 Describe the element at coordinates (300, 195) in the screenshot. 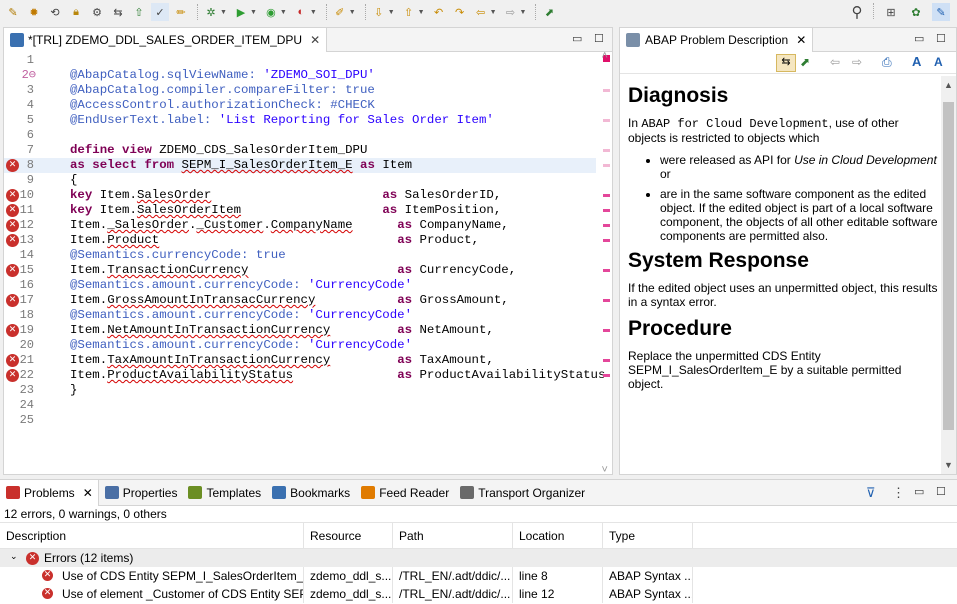

I see `code-line: 10 ✕ key Item.SalesOrder as SalesOrderID,` at that location.